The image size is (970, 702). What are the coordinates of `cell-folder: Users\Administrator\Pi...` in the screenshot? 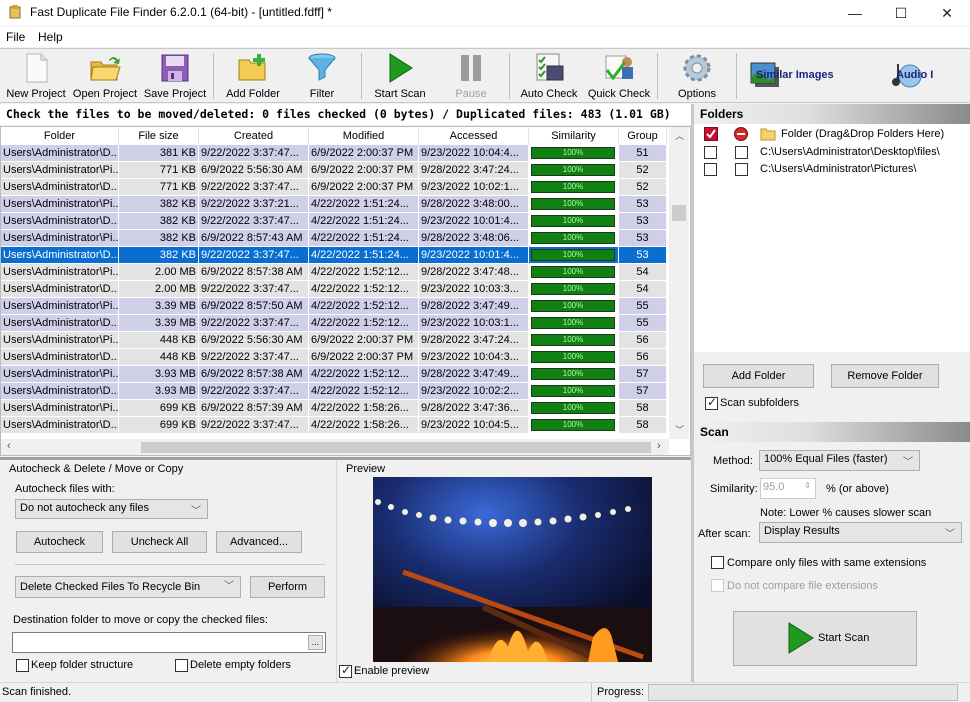 It's located at (59, 340).